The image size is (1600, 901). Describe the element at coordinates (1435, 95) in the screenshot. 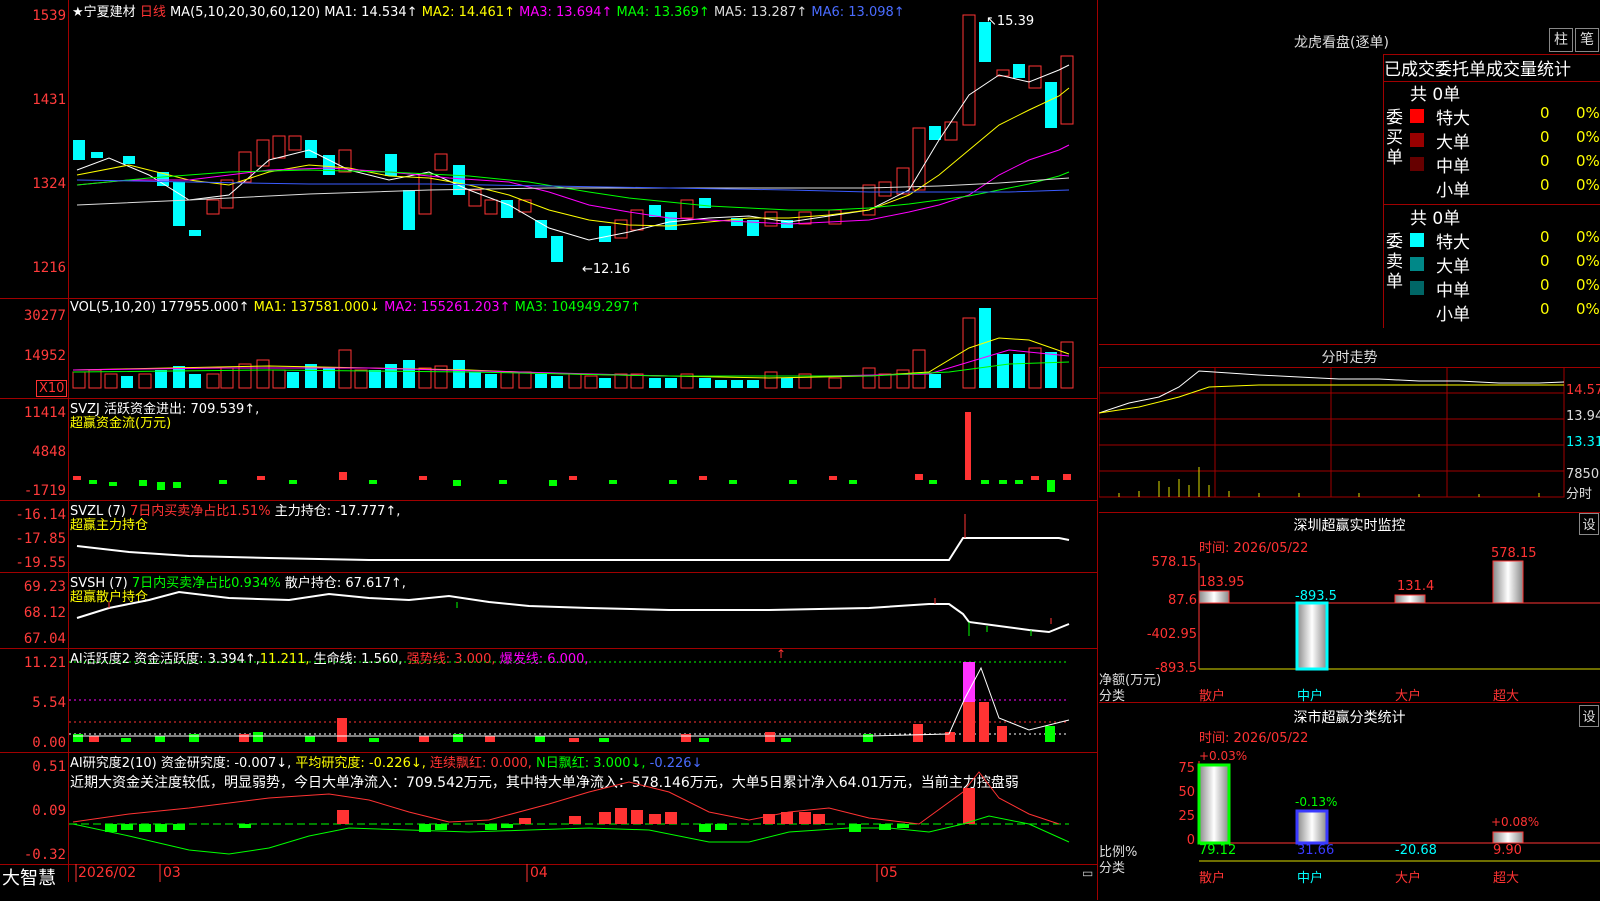

I see `buy-total: 共 0单` at that location.